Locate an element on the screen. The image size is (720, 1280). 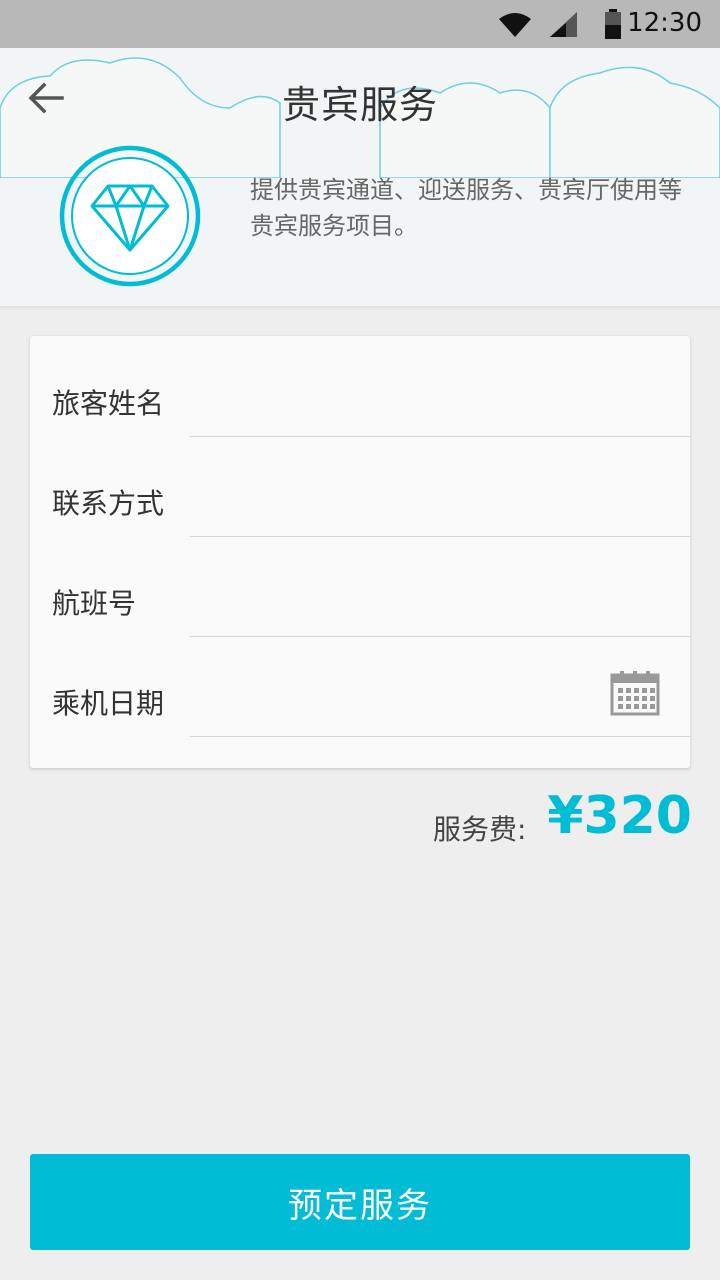
book-service-button: 预定服务 is located at coordinates (360, 1202).